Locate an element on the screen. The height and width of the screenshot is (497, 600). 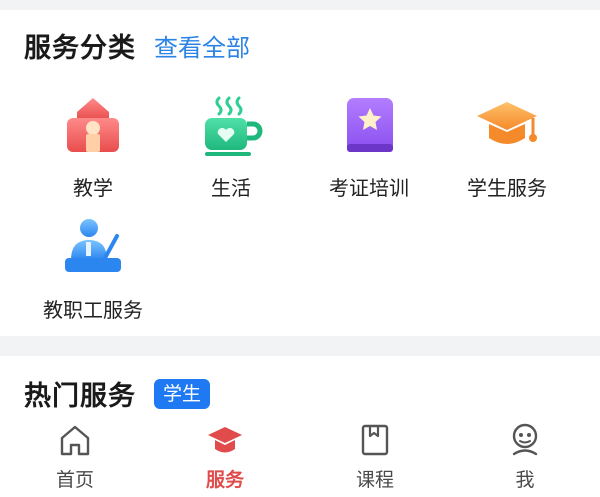
service-label: 考证培训 is located at coordinates (369, 188).